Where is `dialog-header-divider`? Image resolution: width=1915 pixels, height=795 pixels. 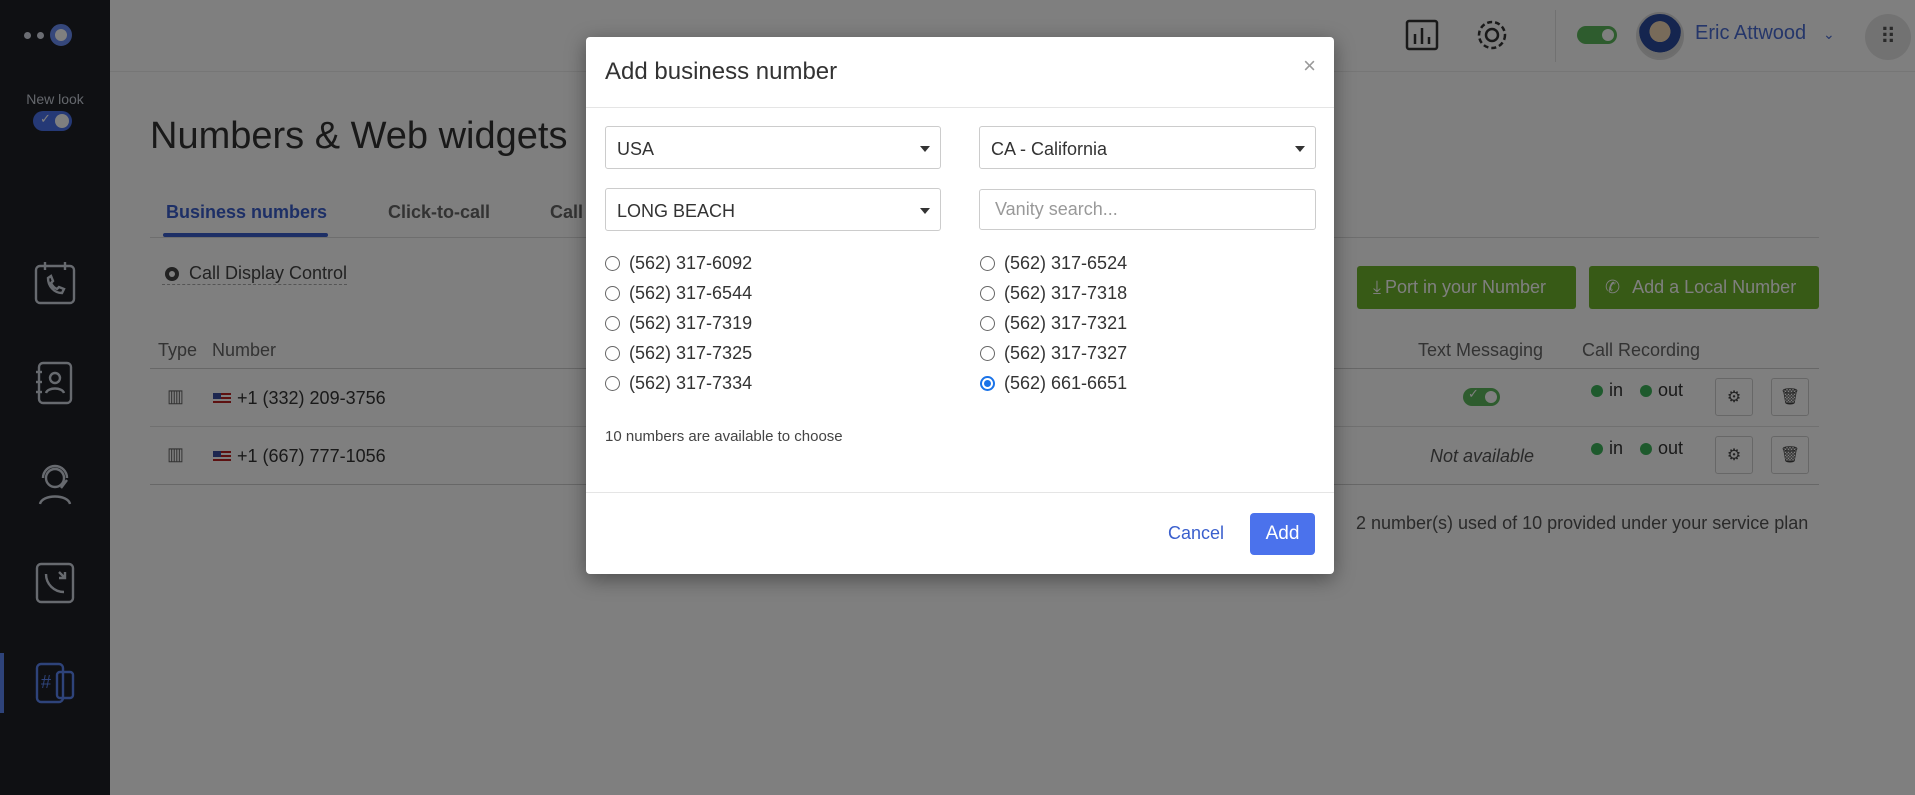
dialog-header-divider is located at coordinates (960, 107).